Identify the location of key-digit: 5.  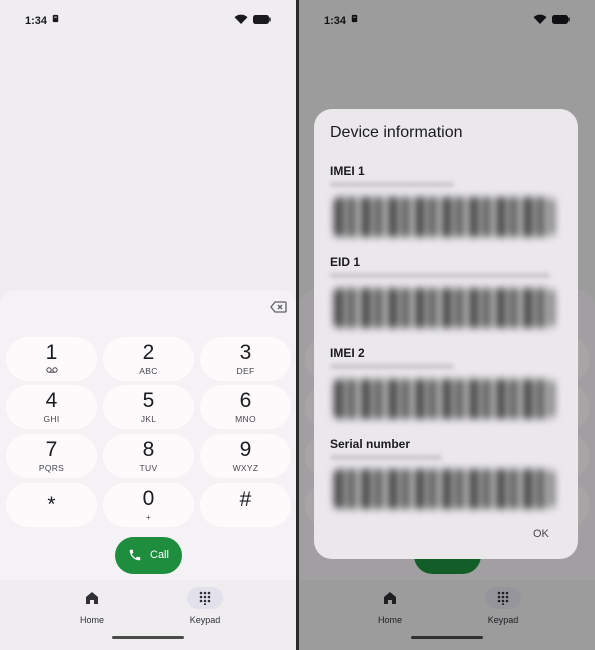
(148, 400).